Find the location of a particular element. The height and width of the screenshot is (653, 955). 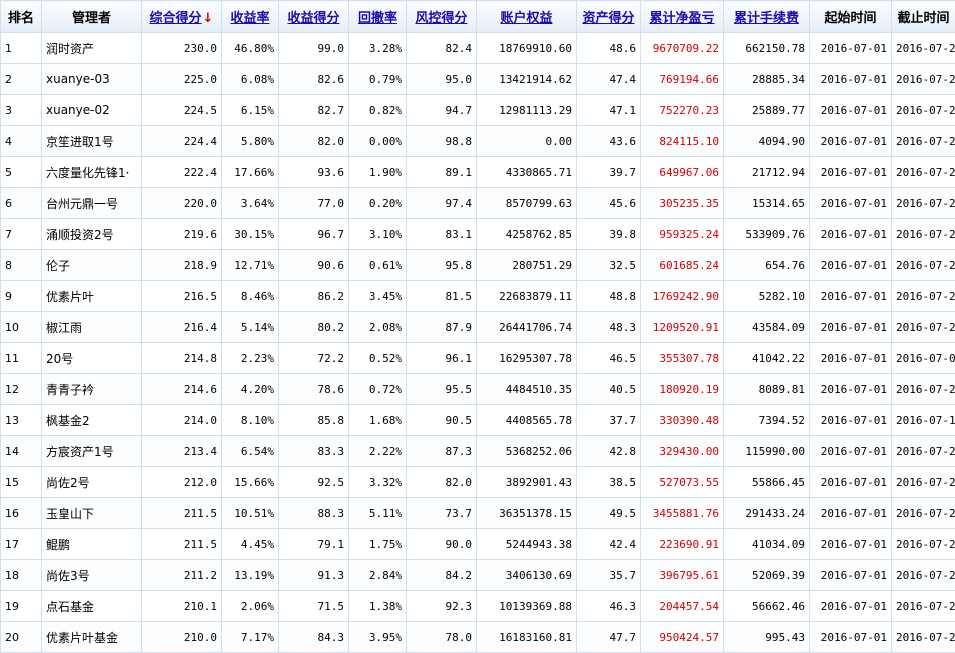

return-rate-cell: 30.15% is located at coordinates (250, 234).